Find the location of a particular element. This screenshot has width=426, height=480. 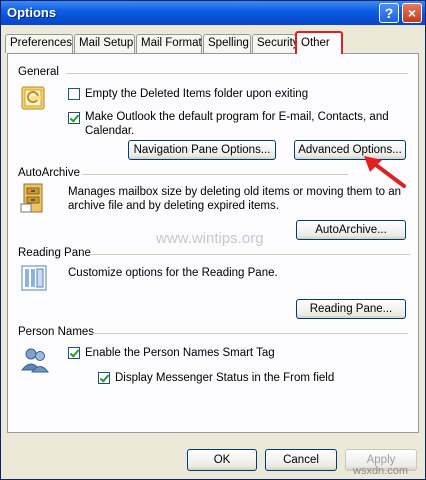

title-bar: Options ? × is located at coordinates (213, 13).